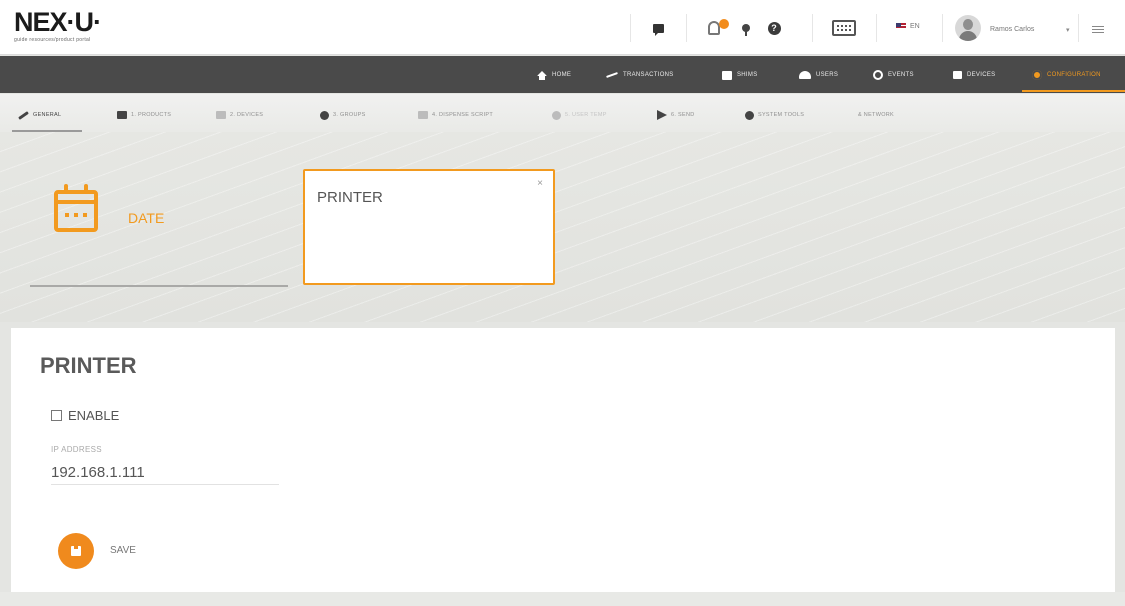  I want to click on home-icon, so click(542, 75).